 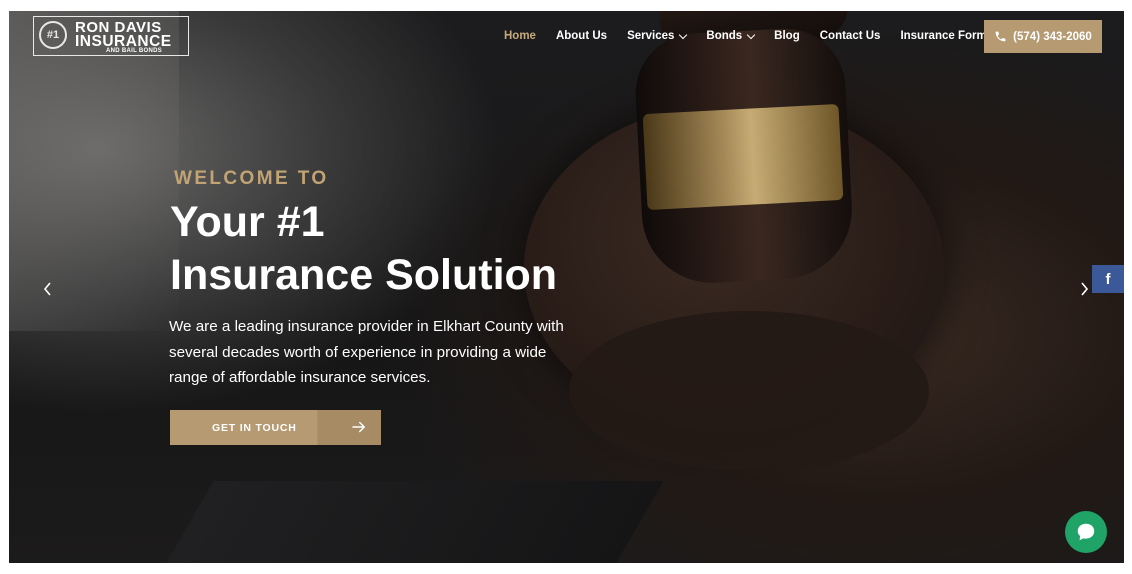 I want to click on phone-icon, so click(x=1000, y=36).